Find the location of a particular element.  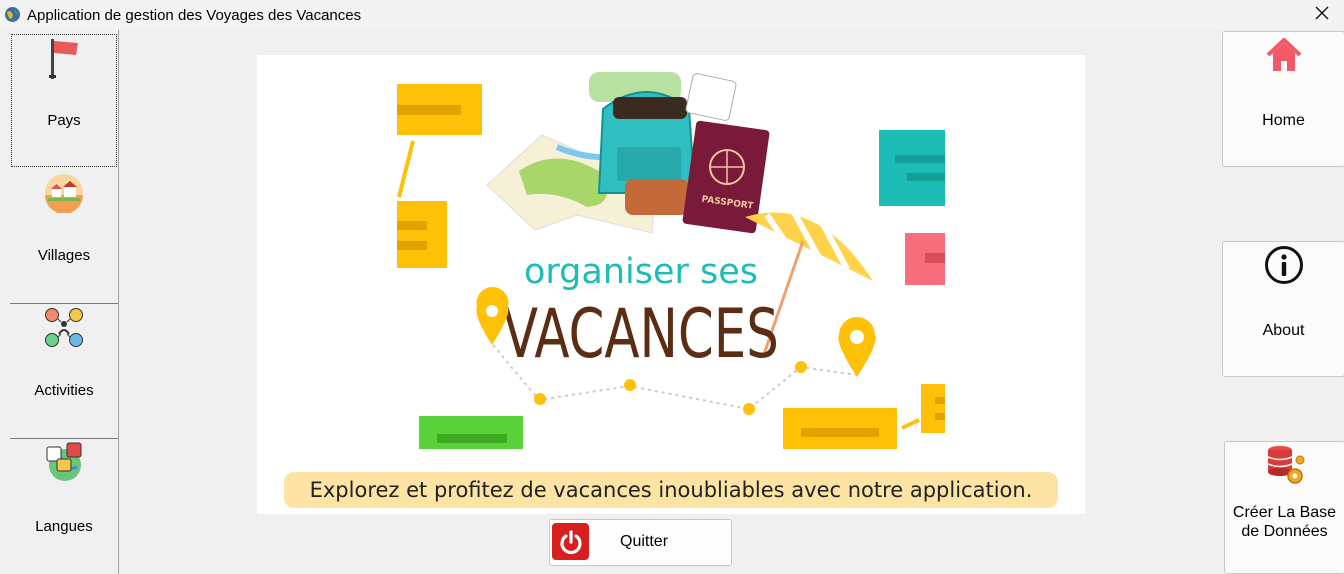

village-icon is located at coordinates (64, 195).